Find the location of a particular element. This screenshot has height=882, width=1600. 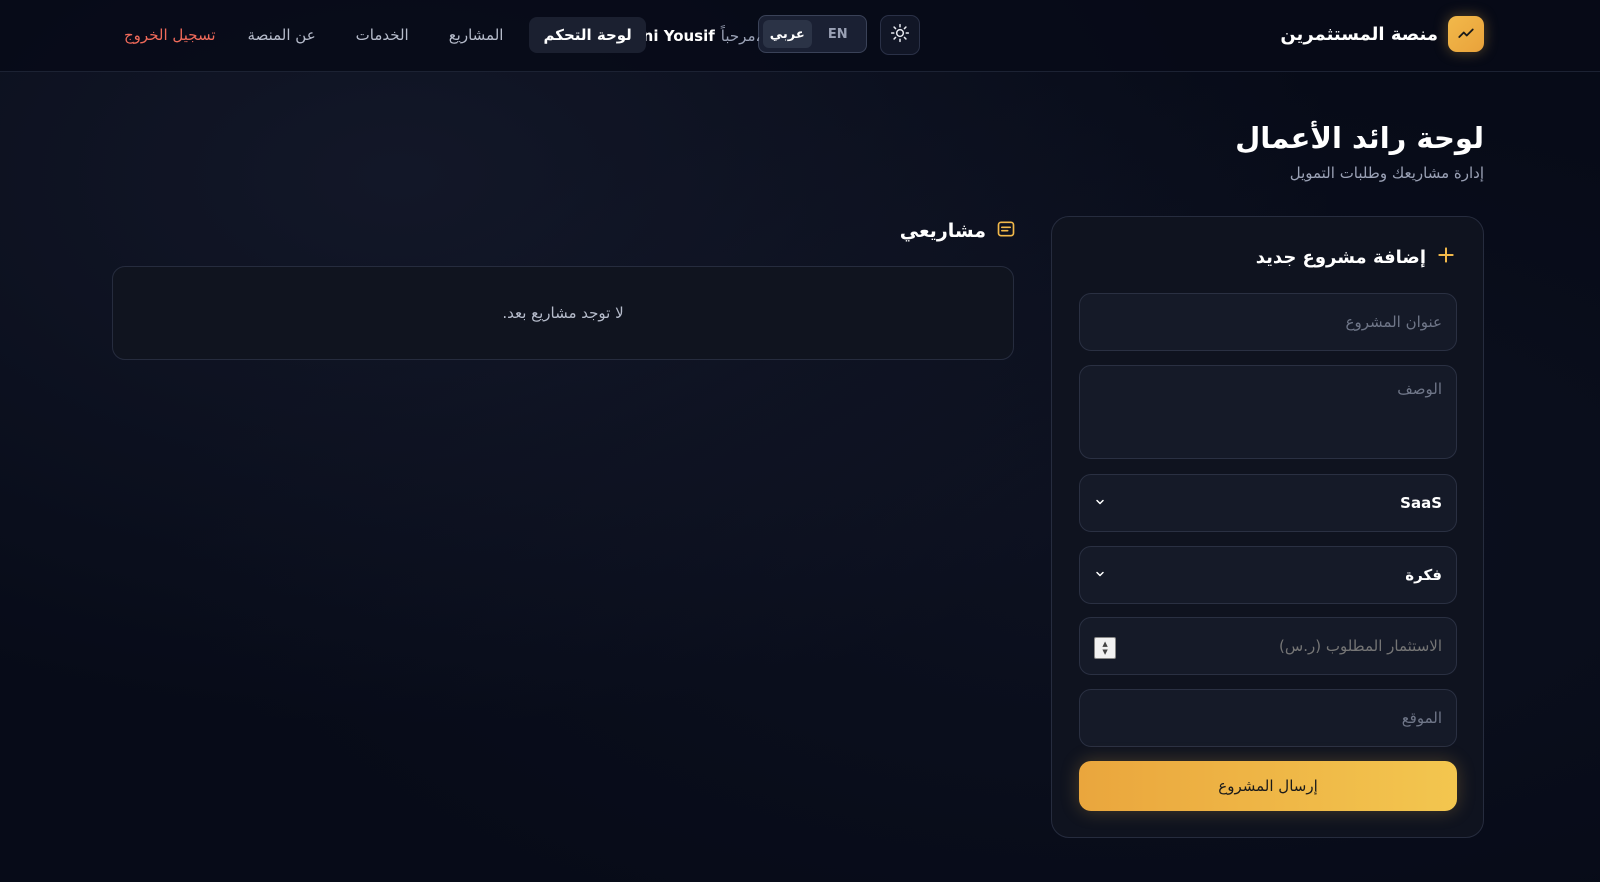

language-toggle: عربي EN is located at coordinates (812, 34).